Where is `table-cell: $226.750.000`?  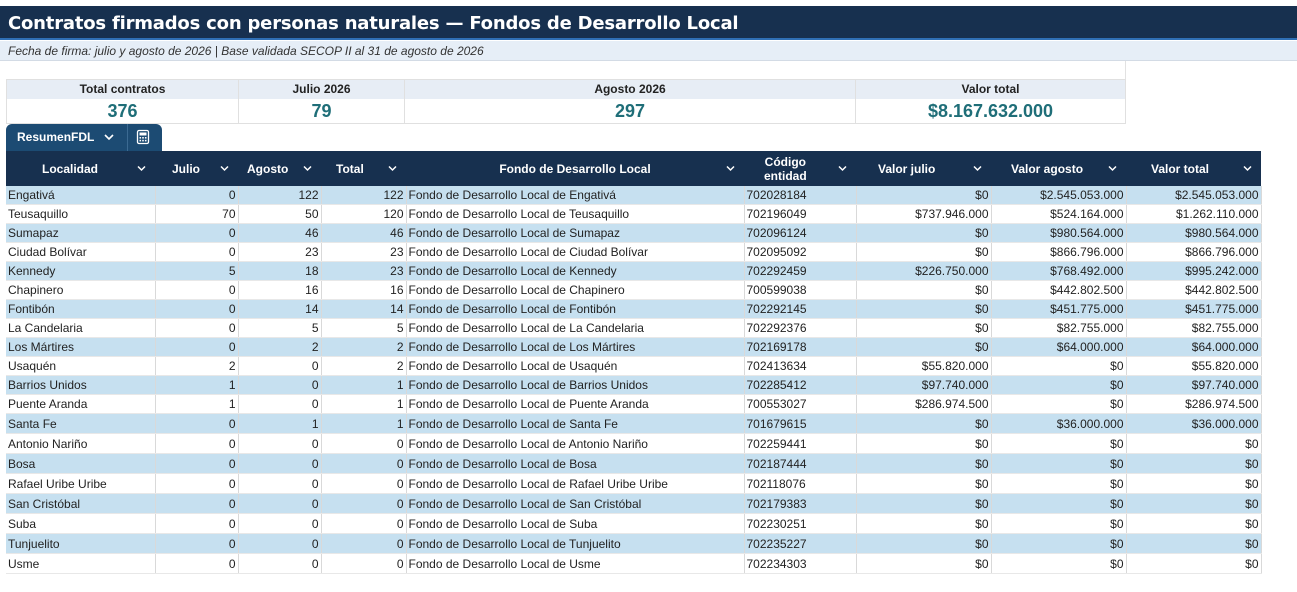
table-cell: $226.750.000 is located at coordinates (924, 271).